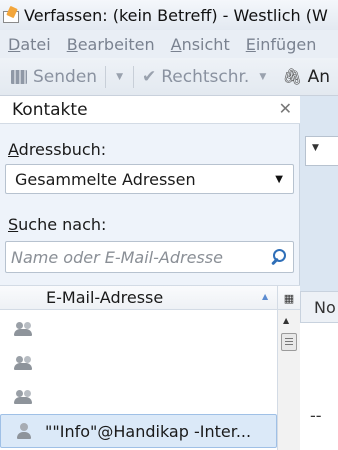 This screenshot has height=450, width=338. Describe the element at coordinates (169, 44) in the screenshot. I see `menu-bar: Datei Bearbeiten Ansicht Einfügen` at that location.